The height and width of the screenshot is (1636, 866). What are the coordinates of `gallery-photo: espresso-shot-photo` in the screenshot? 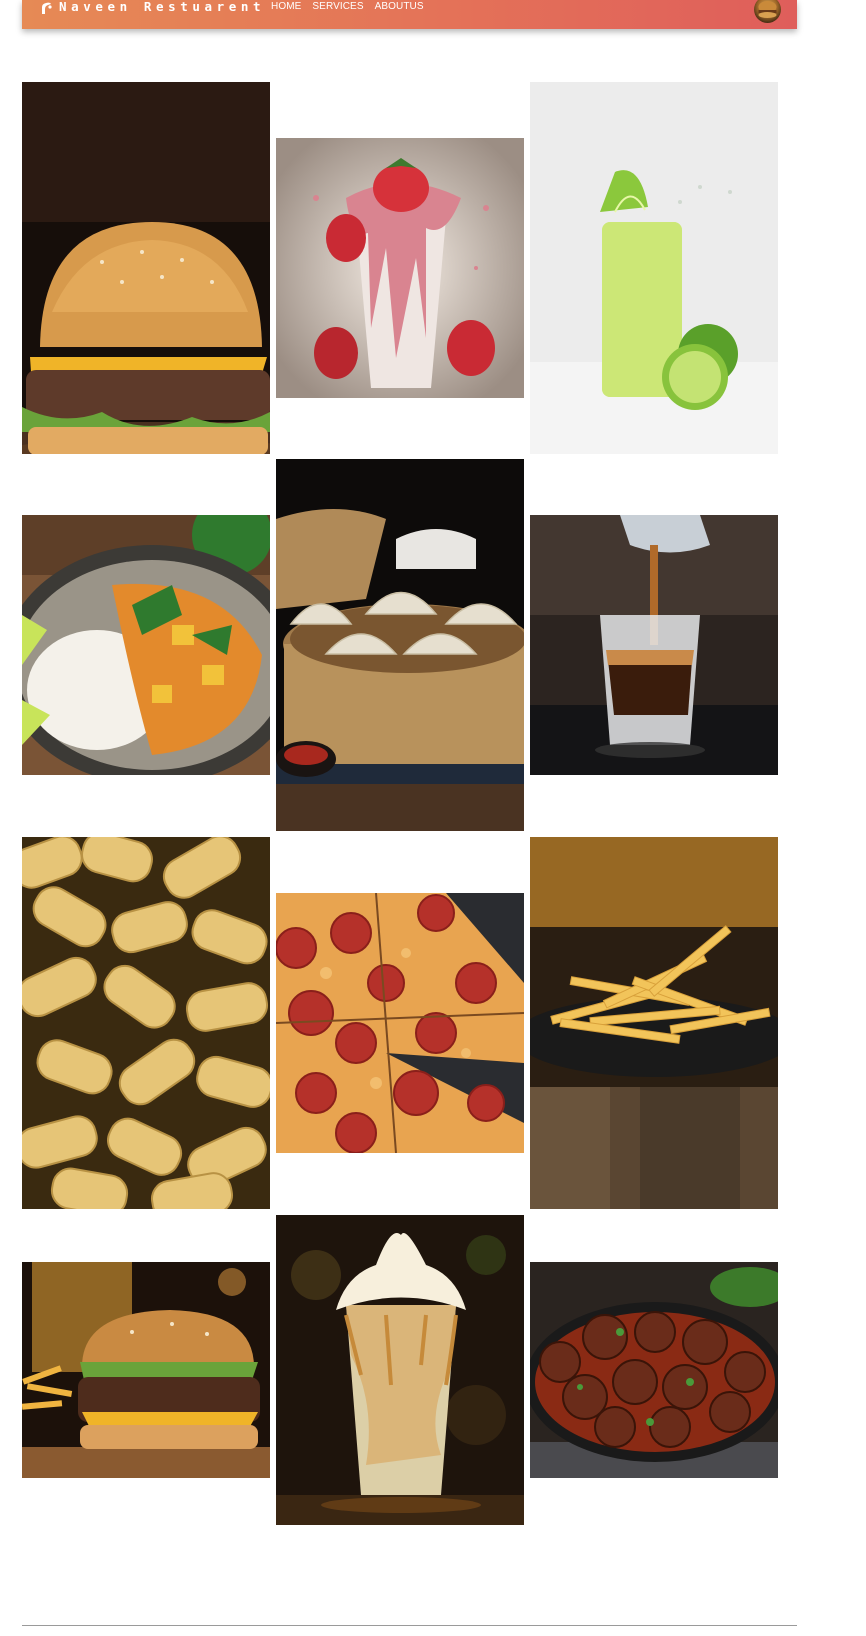 It's located at (654, 645).